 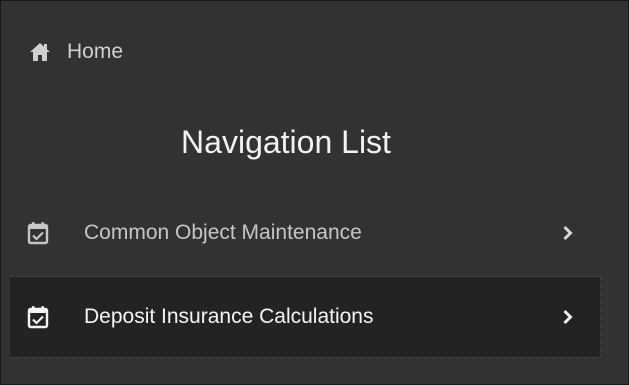 I want to click on nav-item-label: Deposit Insurance Calculations, so click(x=229, y=316).